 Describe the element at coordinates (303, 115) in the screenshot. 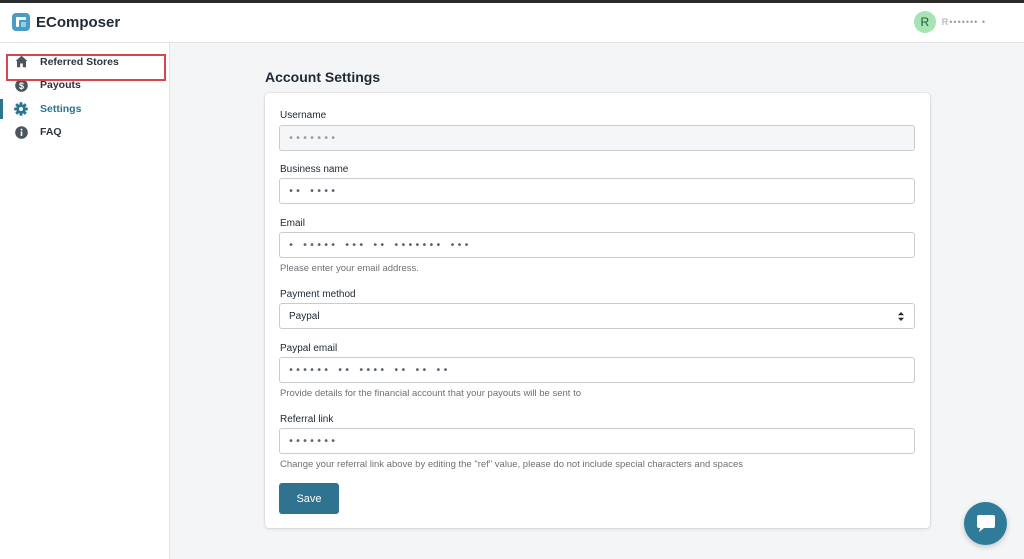

I see `username-label: Username` at that location.